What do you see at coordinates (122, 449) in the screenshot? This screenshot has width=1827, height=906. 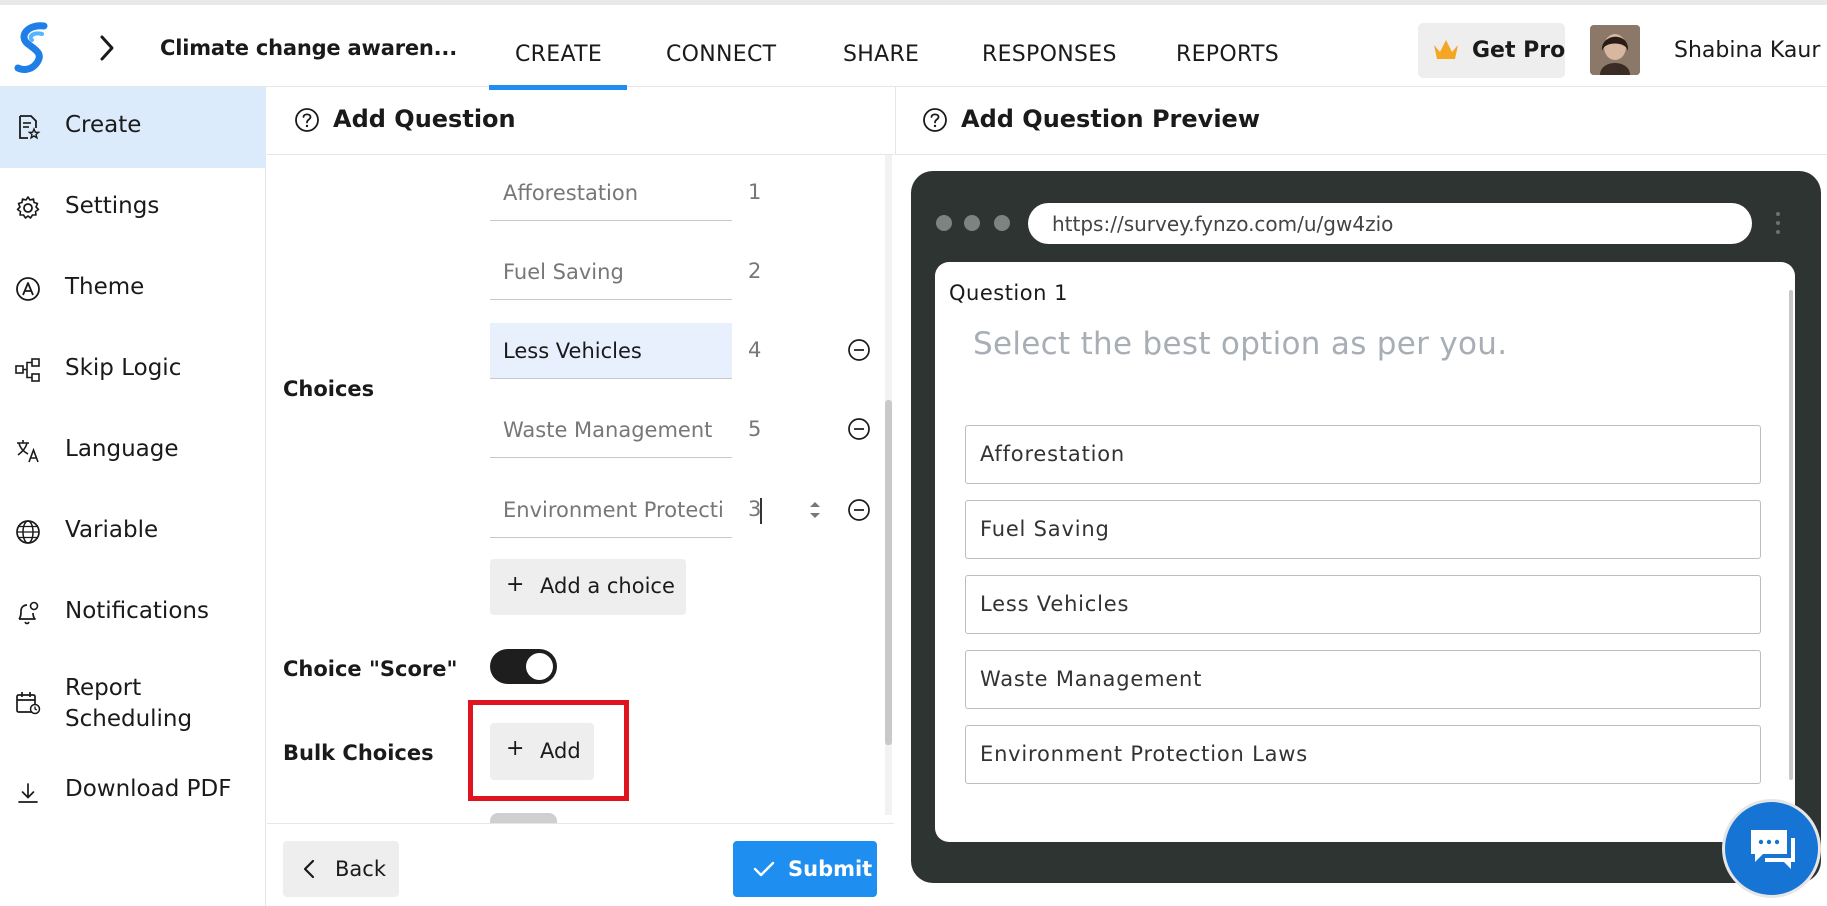 I see `sidebar-item-label: Language` at bounding box center [122, 449].